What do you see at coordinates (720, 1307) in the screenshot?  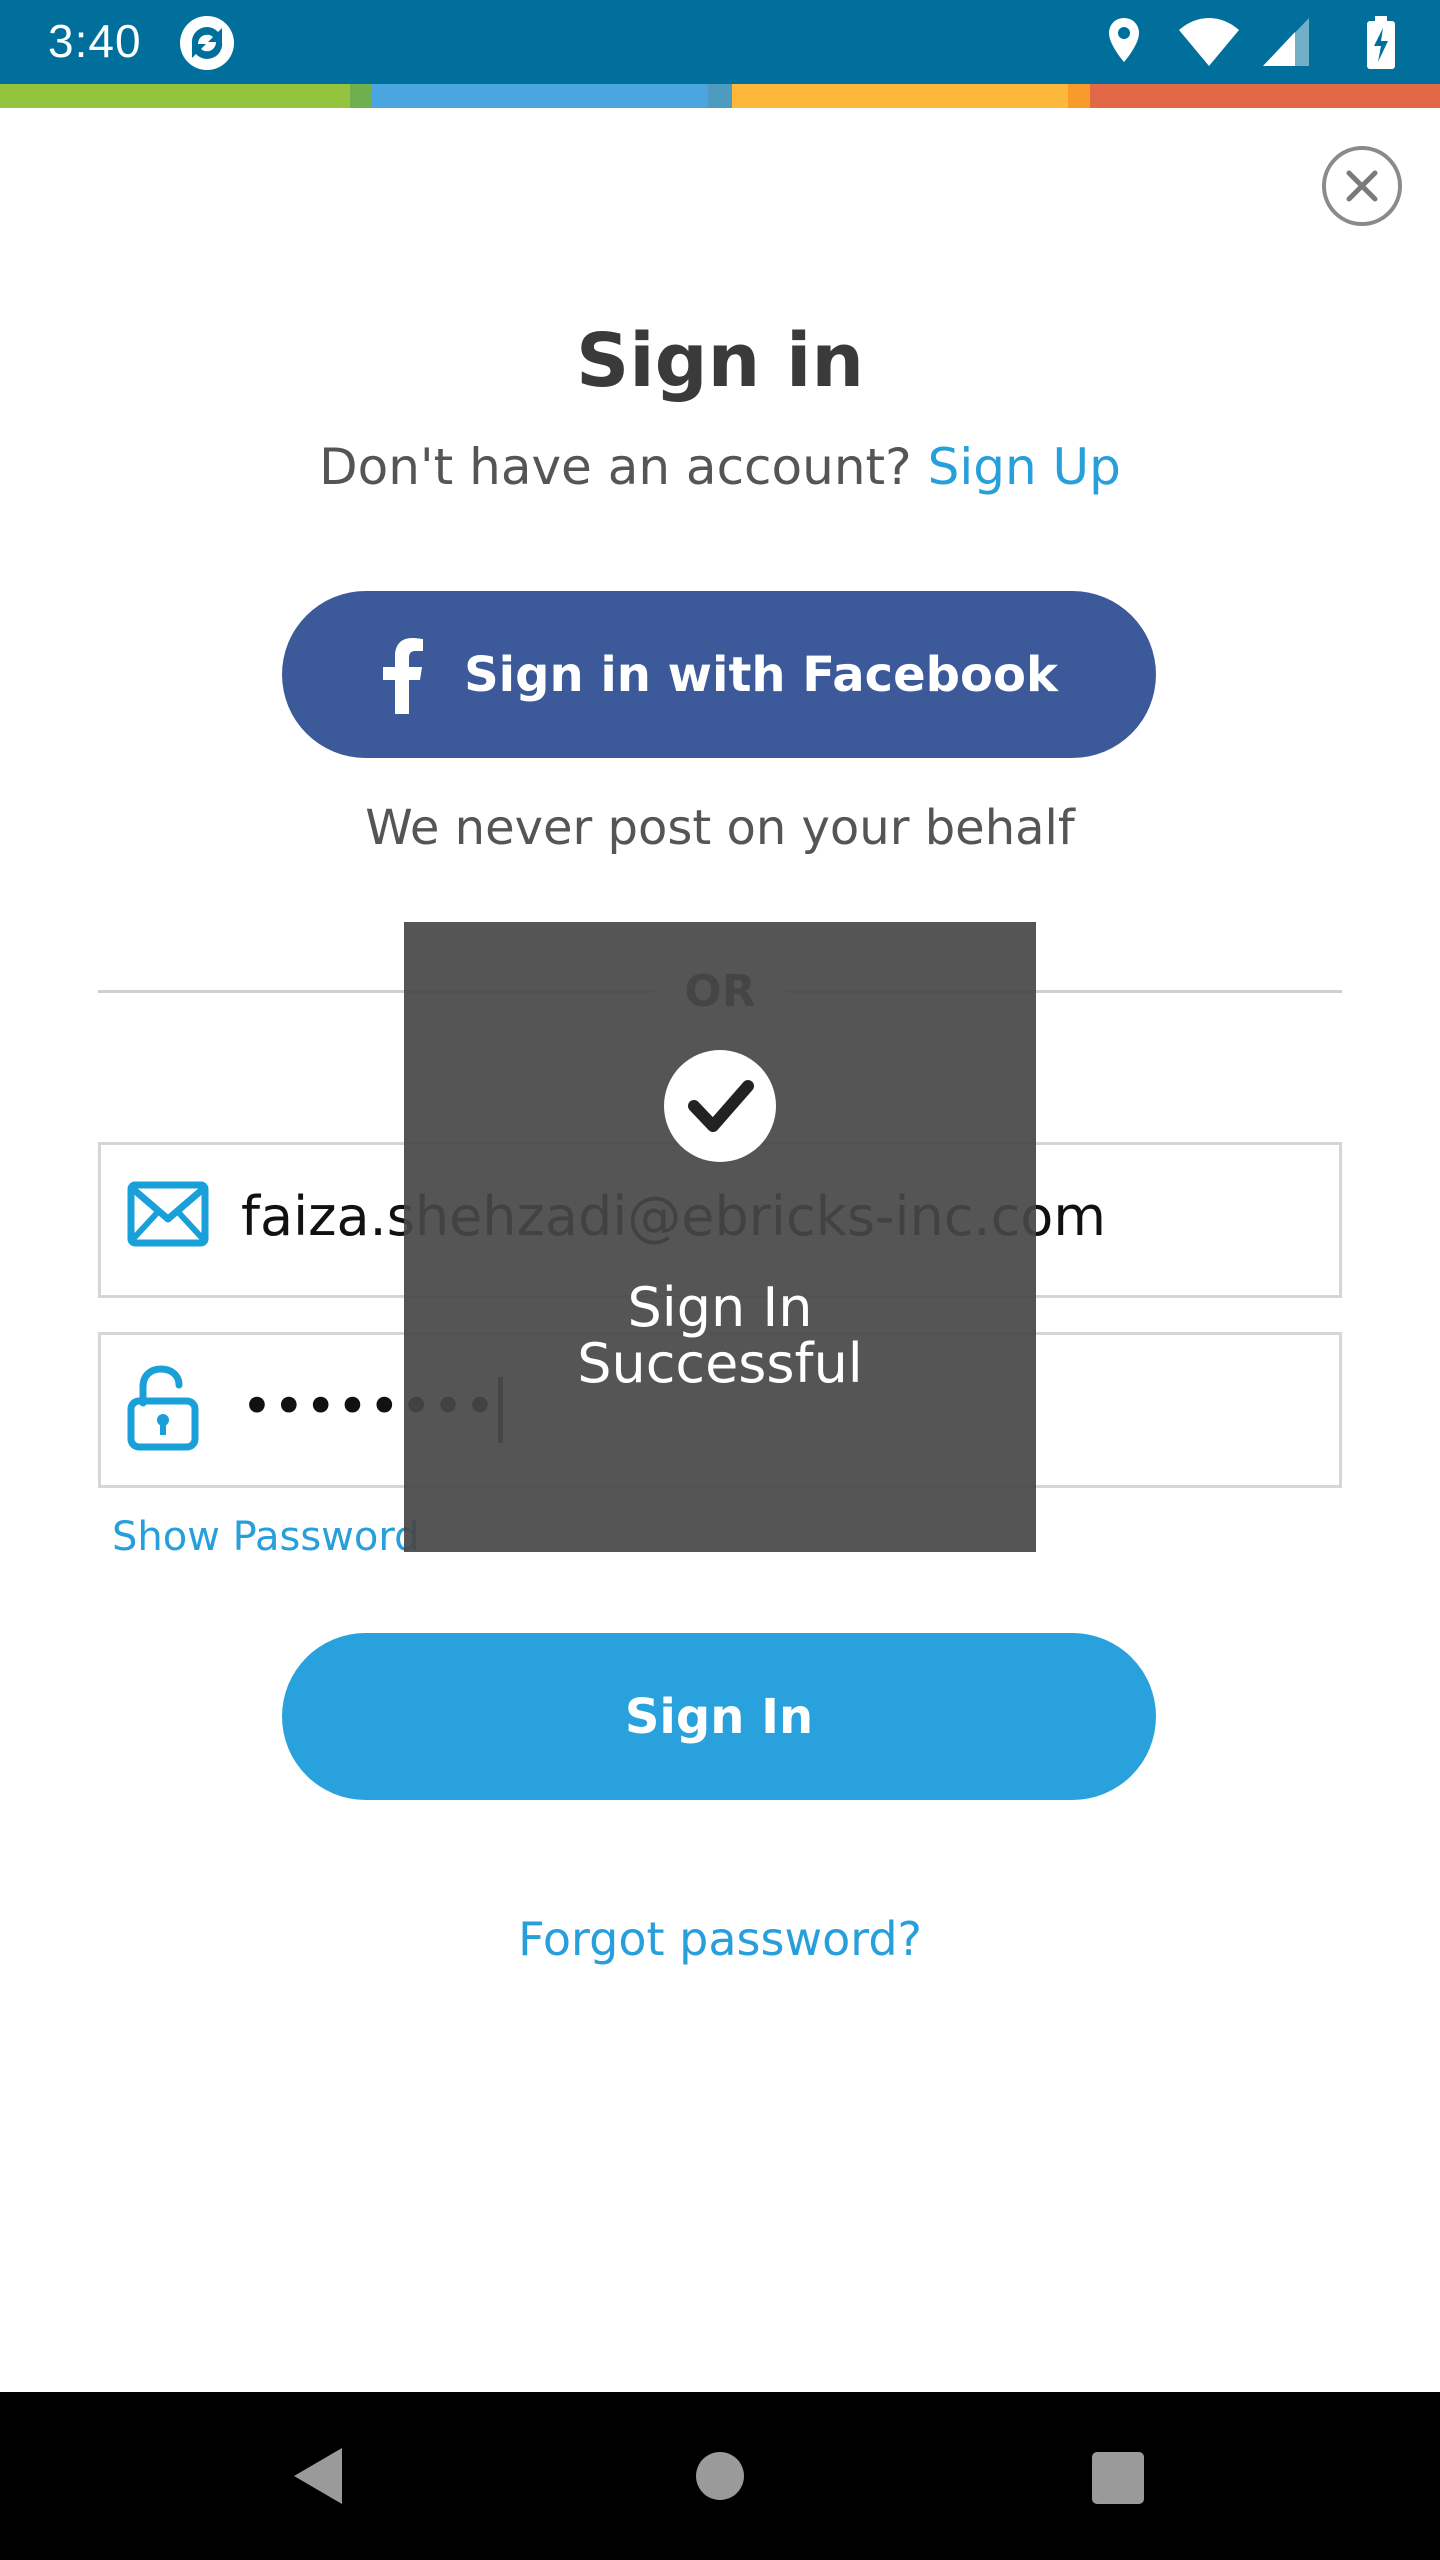 I see `toast-line-1: Sign In` at bounding box center [720, 1307].